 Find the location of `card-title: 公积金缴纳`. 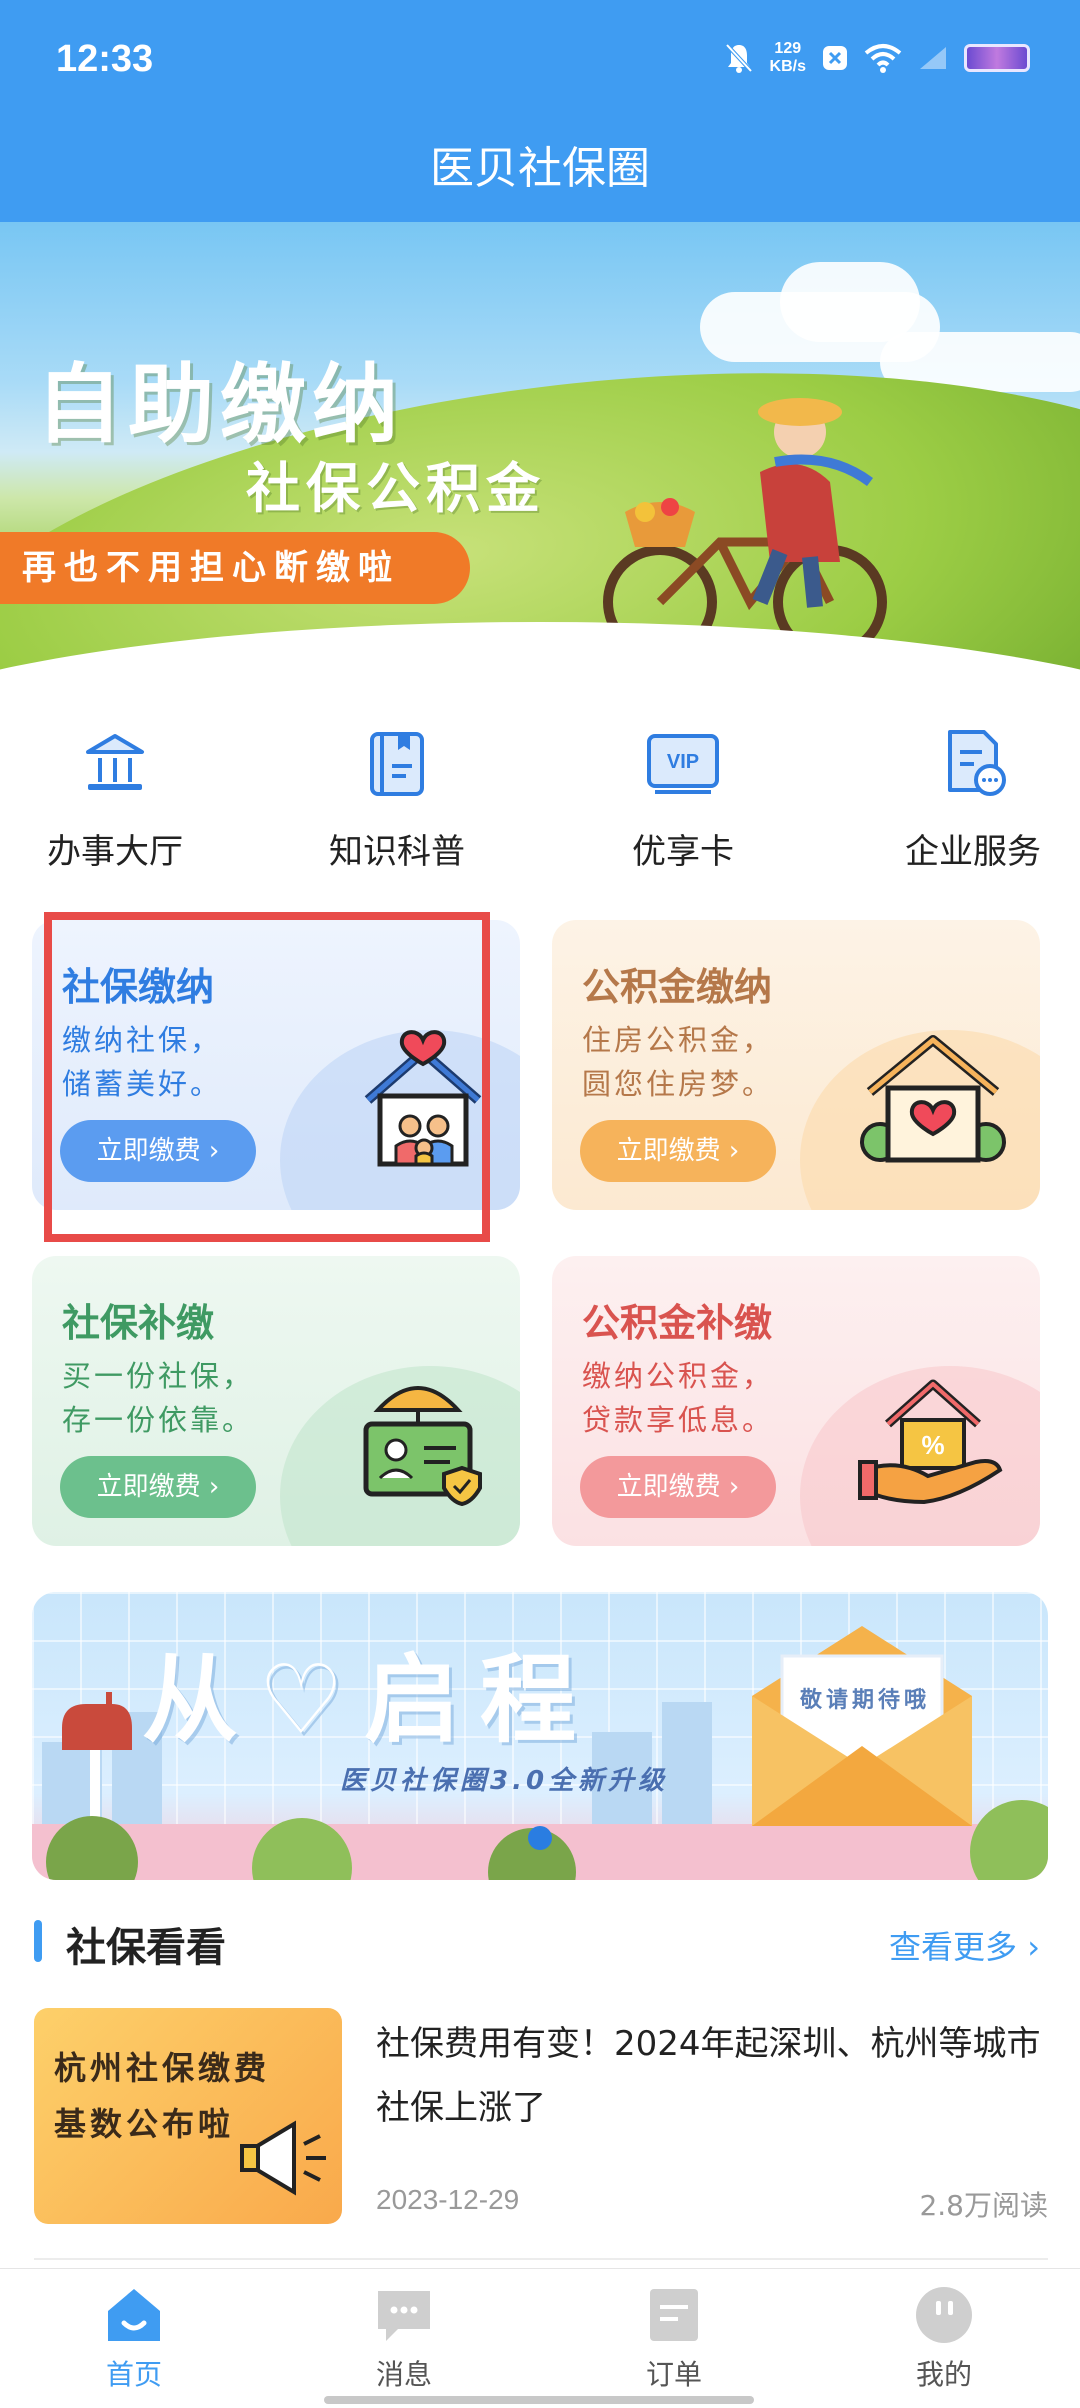

card-title: 公积金缴纳 is located at coordinates (677, 987).